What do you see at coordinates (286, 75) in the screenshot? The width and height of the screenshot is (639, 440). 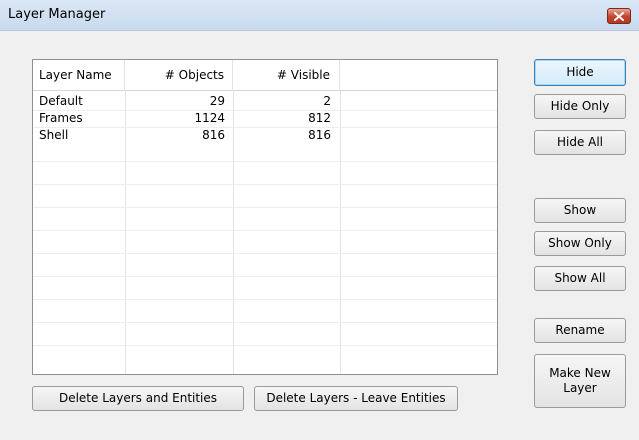 I see `column-header-visible: # Visible` at bounding box center [286, 75].